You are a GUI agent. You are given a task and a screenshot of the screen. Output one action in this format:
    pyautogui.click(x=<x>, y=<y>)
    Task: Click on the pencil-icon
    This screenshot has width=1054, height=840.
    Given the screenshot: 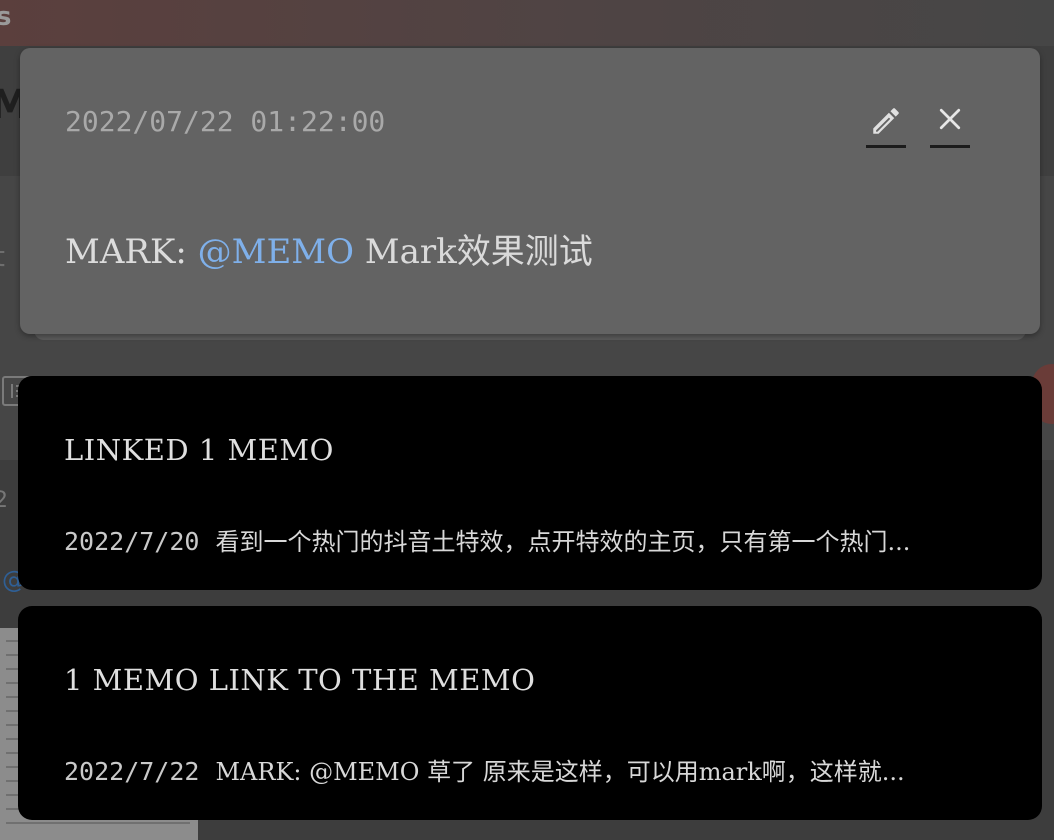 What is the action you would take?
    pyautogui.click(x=886, y=121)
    